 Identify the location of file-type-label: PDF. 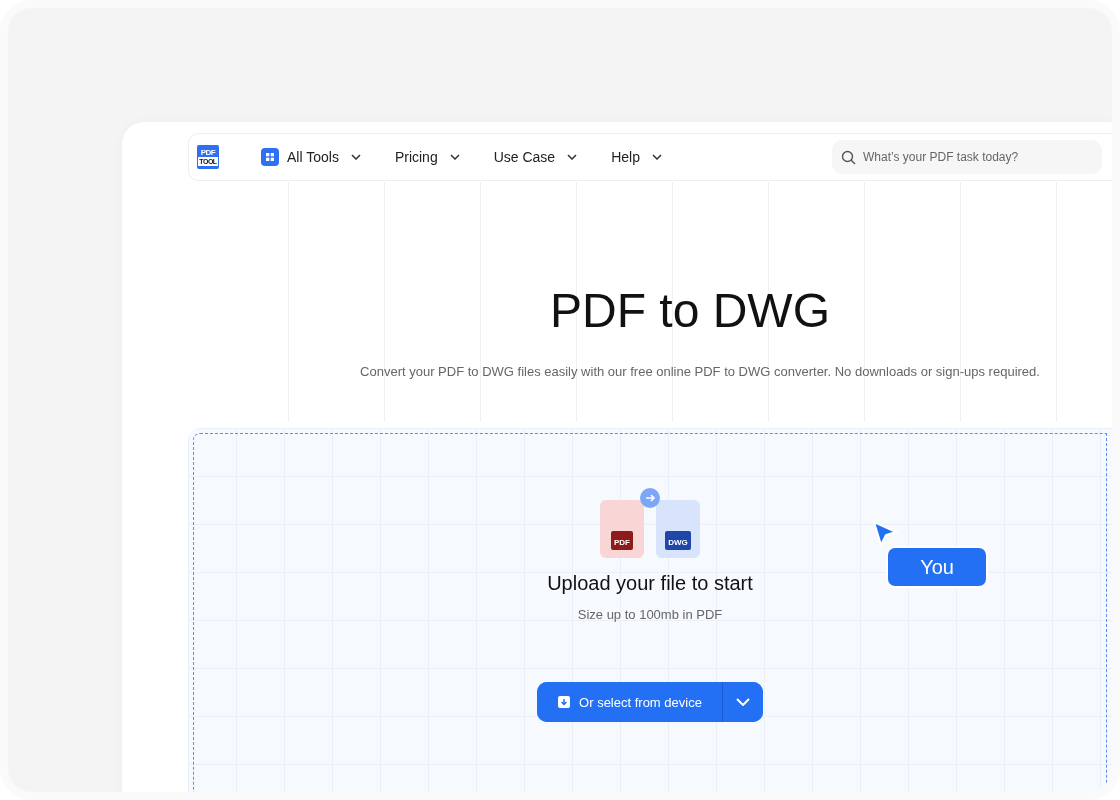
(622, 540).